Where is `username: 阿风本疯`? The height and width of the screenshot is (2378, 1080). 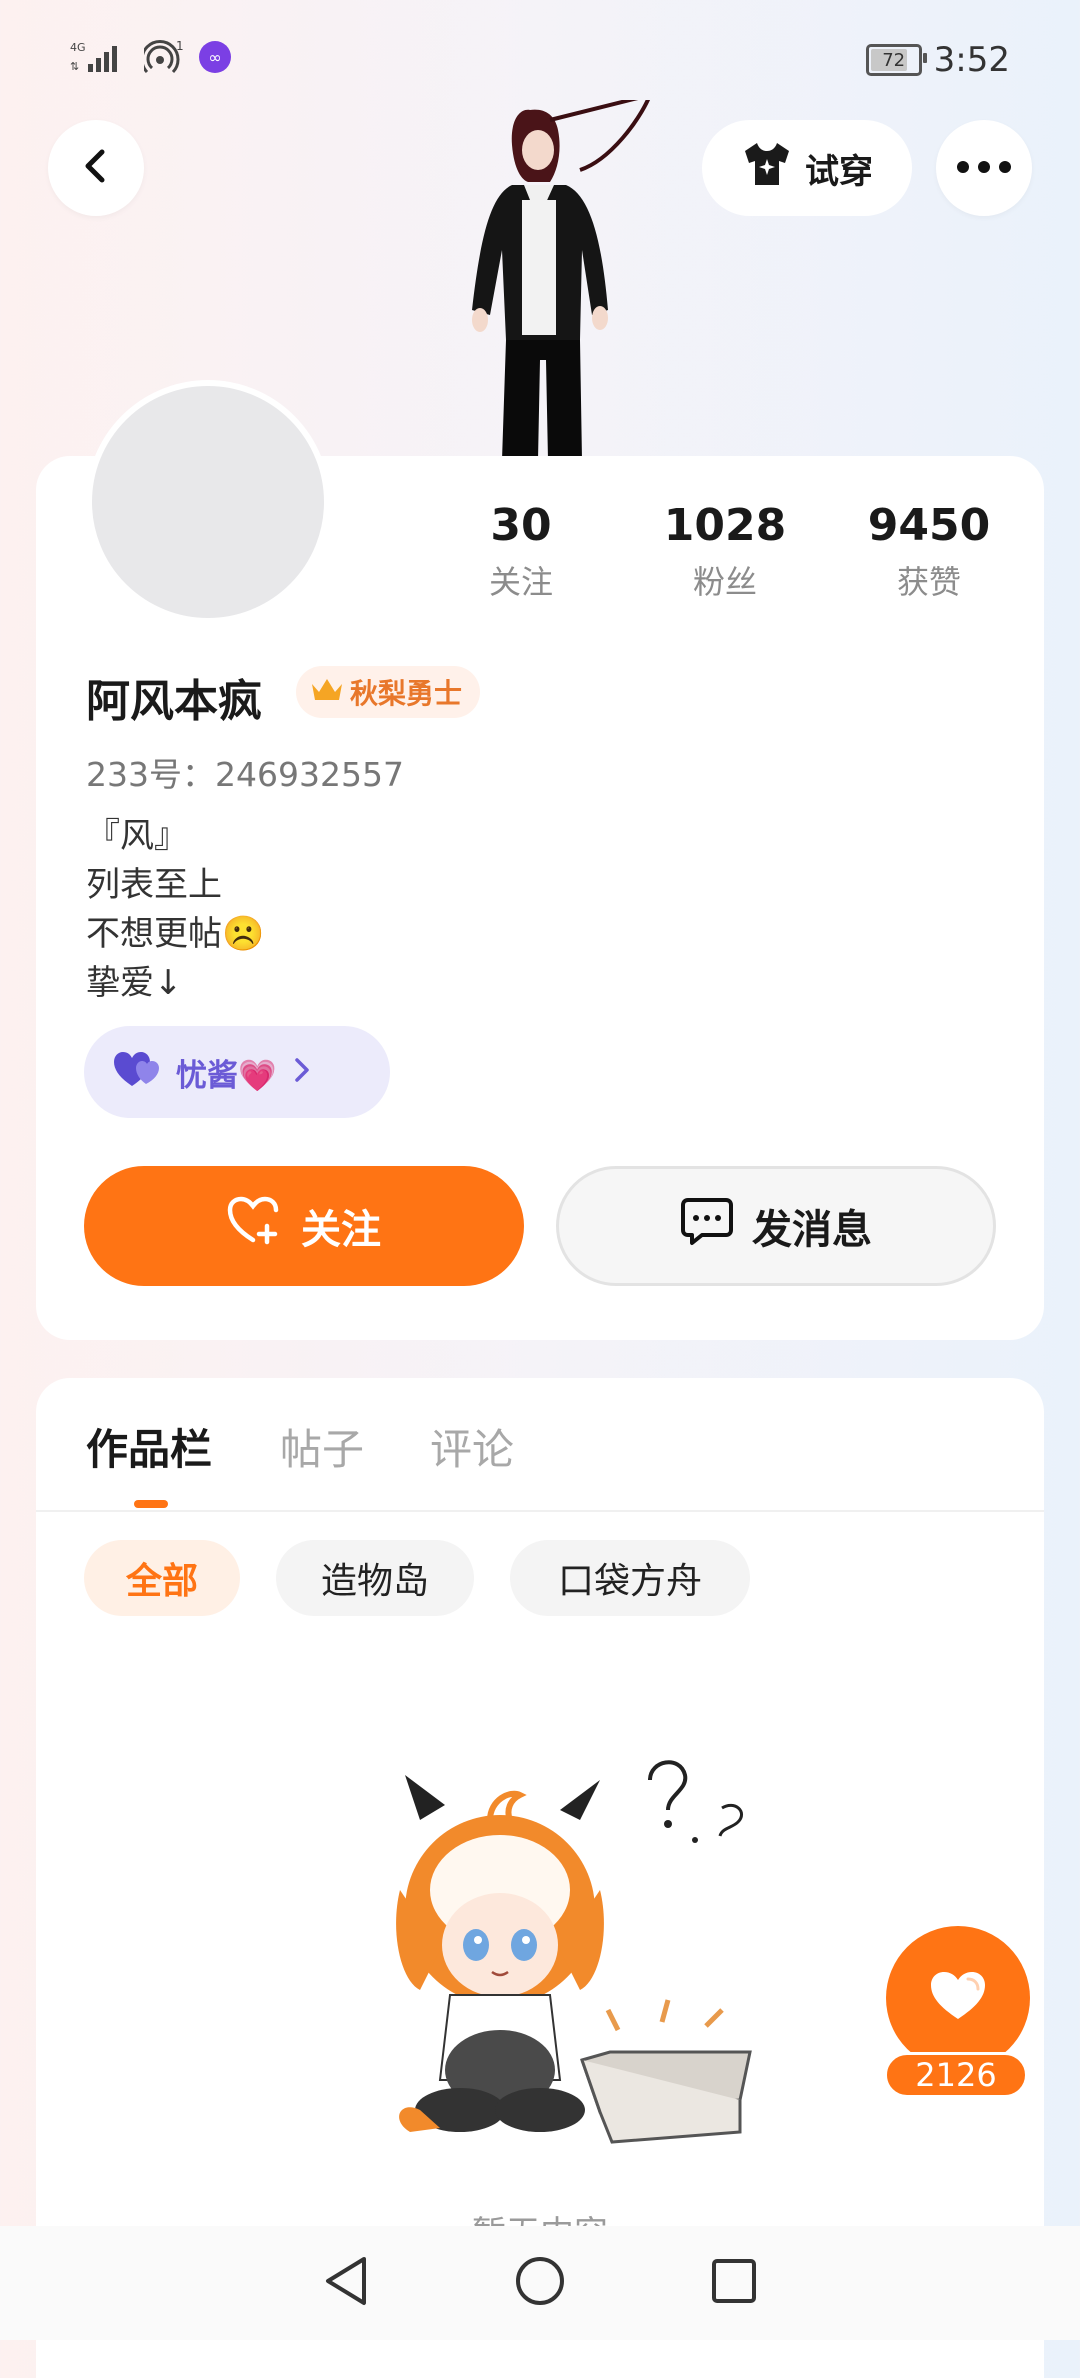
username: 阿风本疯 is located at coordinates (174, 701).